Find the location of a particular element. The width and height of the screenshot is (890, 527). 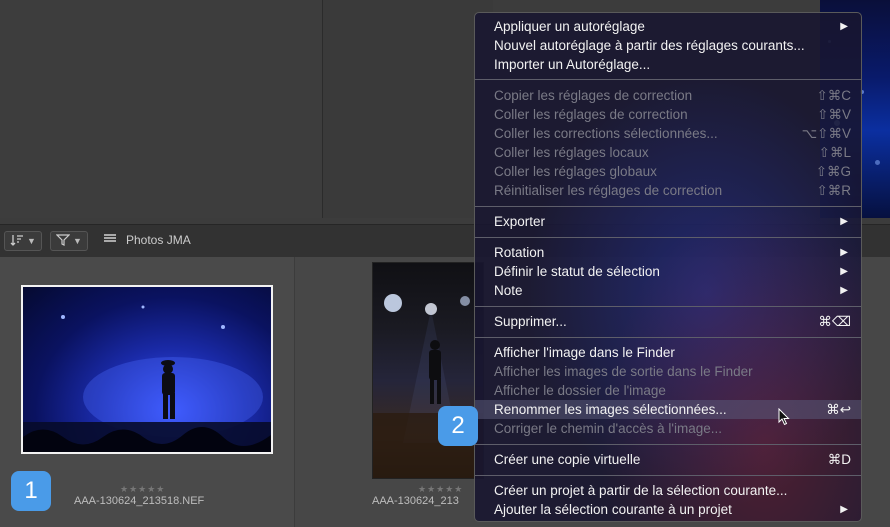

menu-item-create-virtual-copy: Créer une copie virtuelle ⌘D is located at coordinates (668, 459).